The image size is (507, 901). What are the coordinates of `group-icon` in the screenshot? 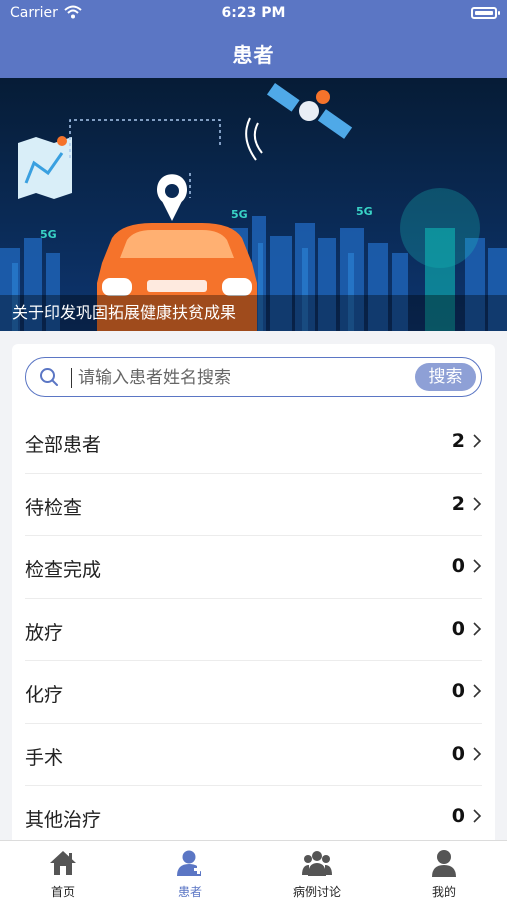 It's located at (317, 863).